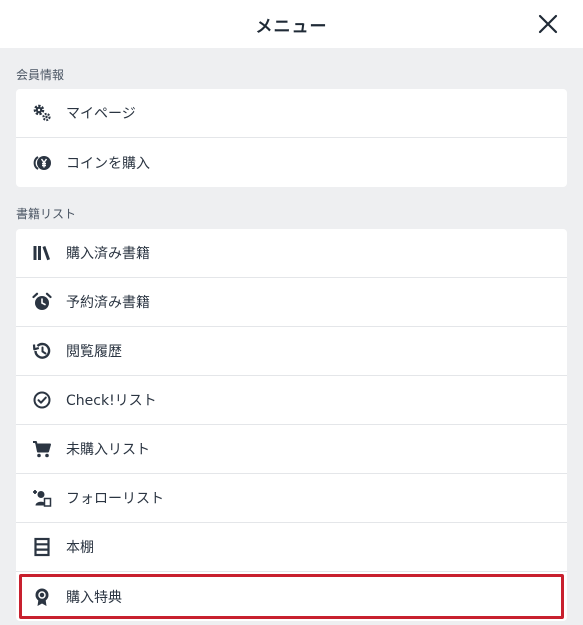  Describe the element at coordinates (40, 75) in the screenshot. I see `section-label-member: 会員情報` at that location.